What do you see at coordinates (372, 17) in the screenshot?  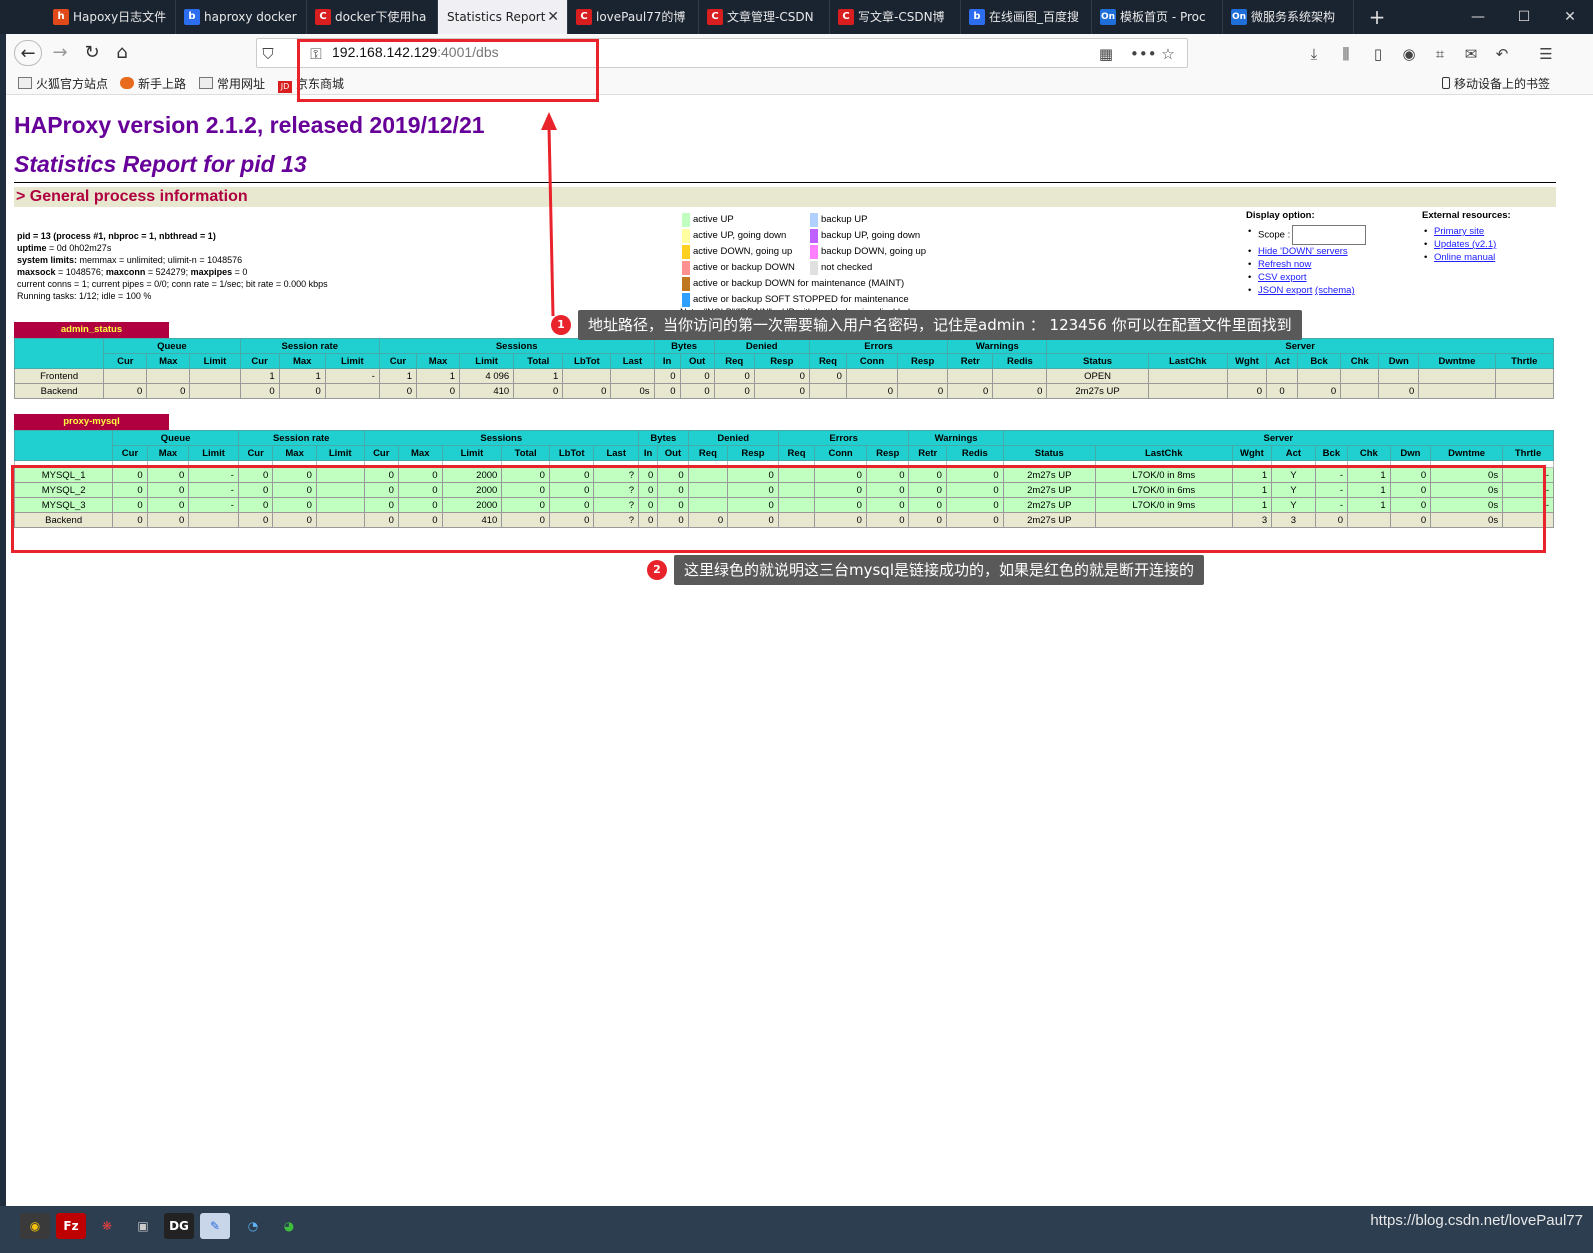 I see `tab-2: Cdocker下使用ha` at bounding box center [372, 17].